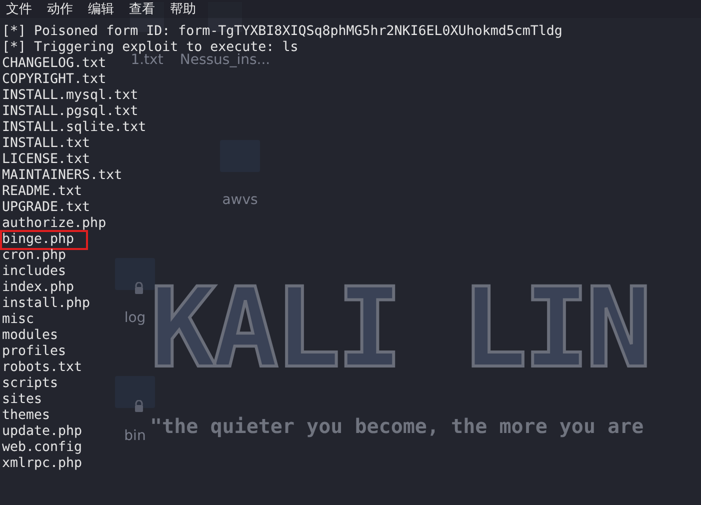 This screenshot has height=505, width=701. Describe the element at coordinates (183, 9) in the screenshot. I see `menu-item: 帮助` at that location.